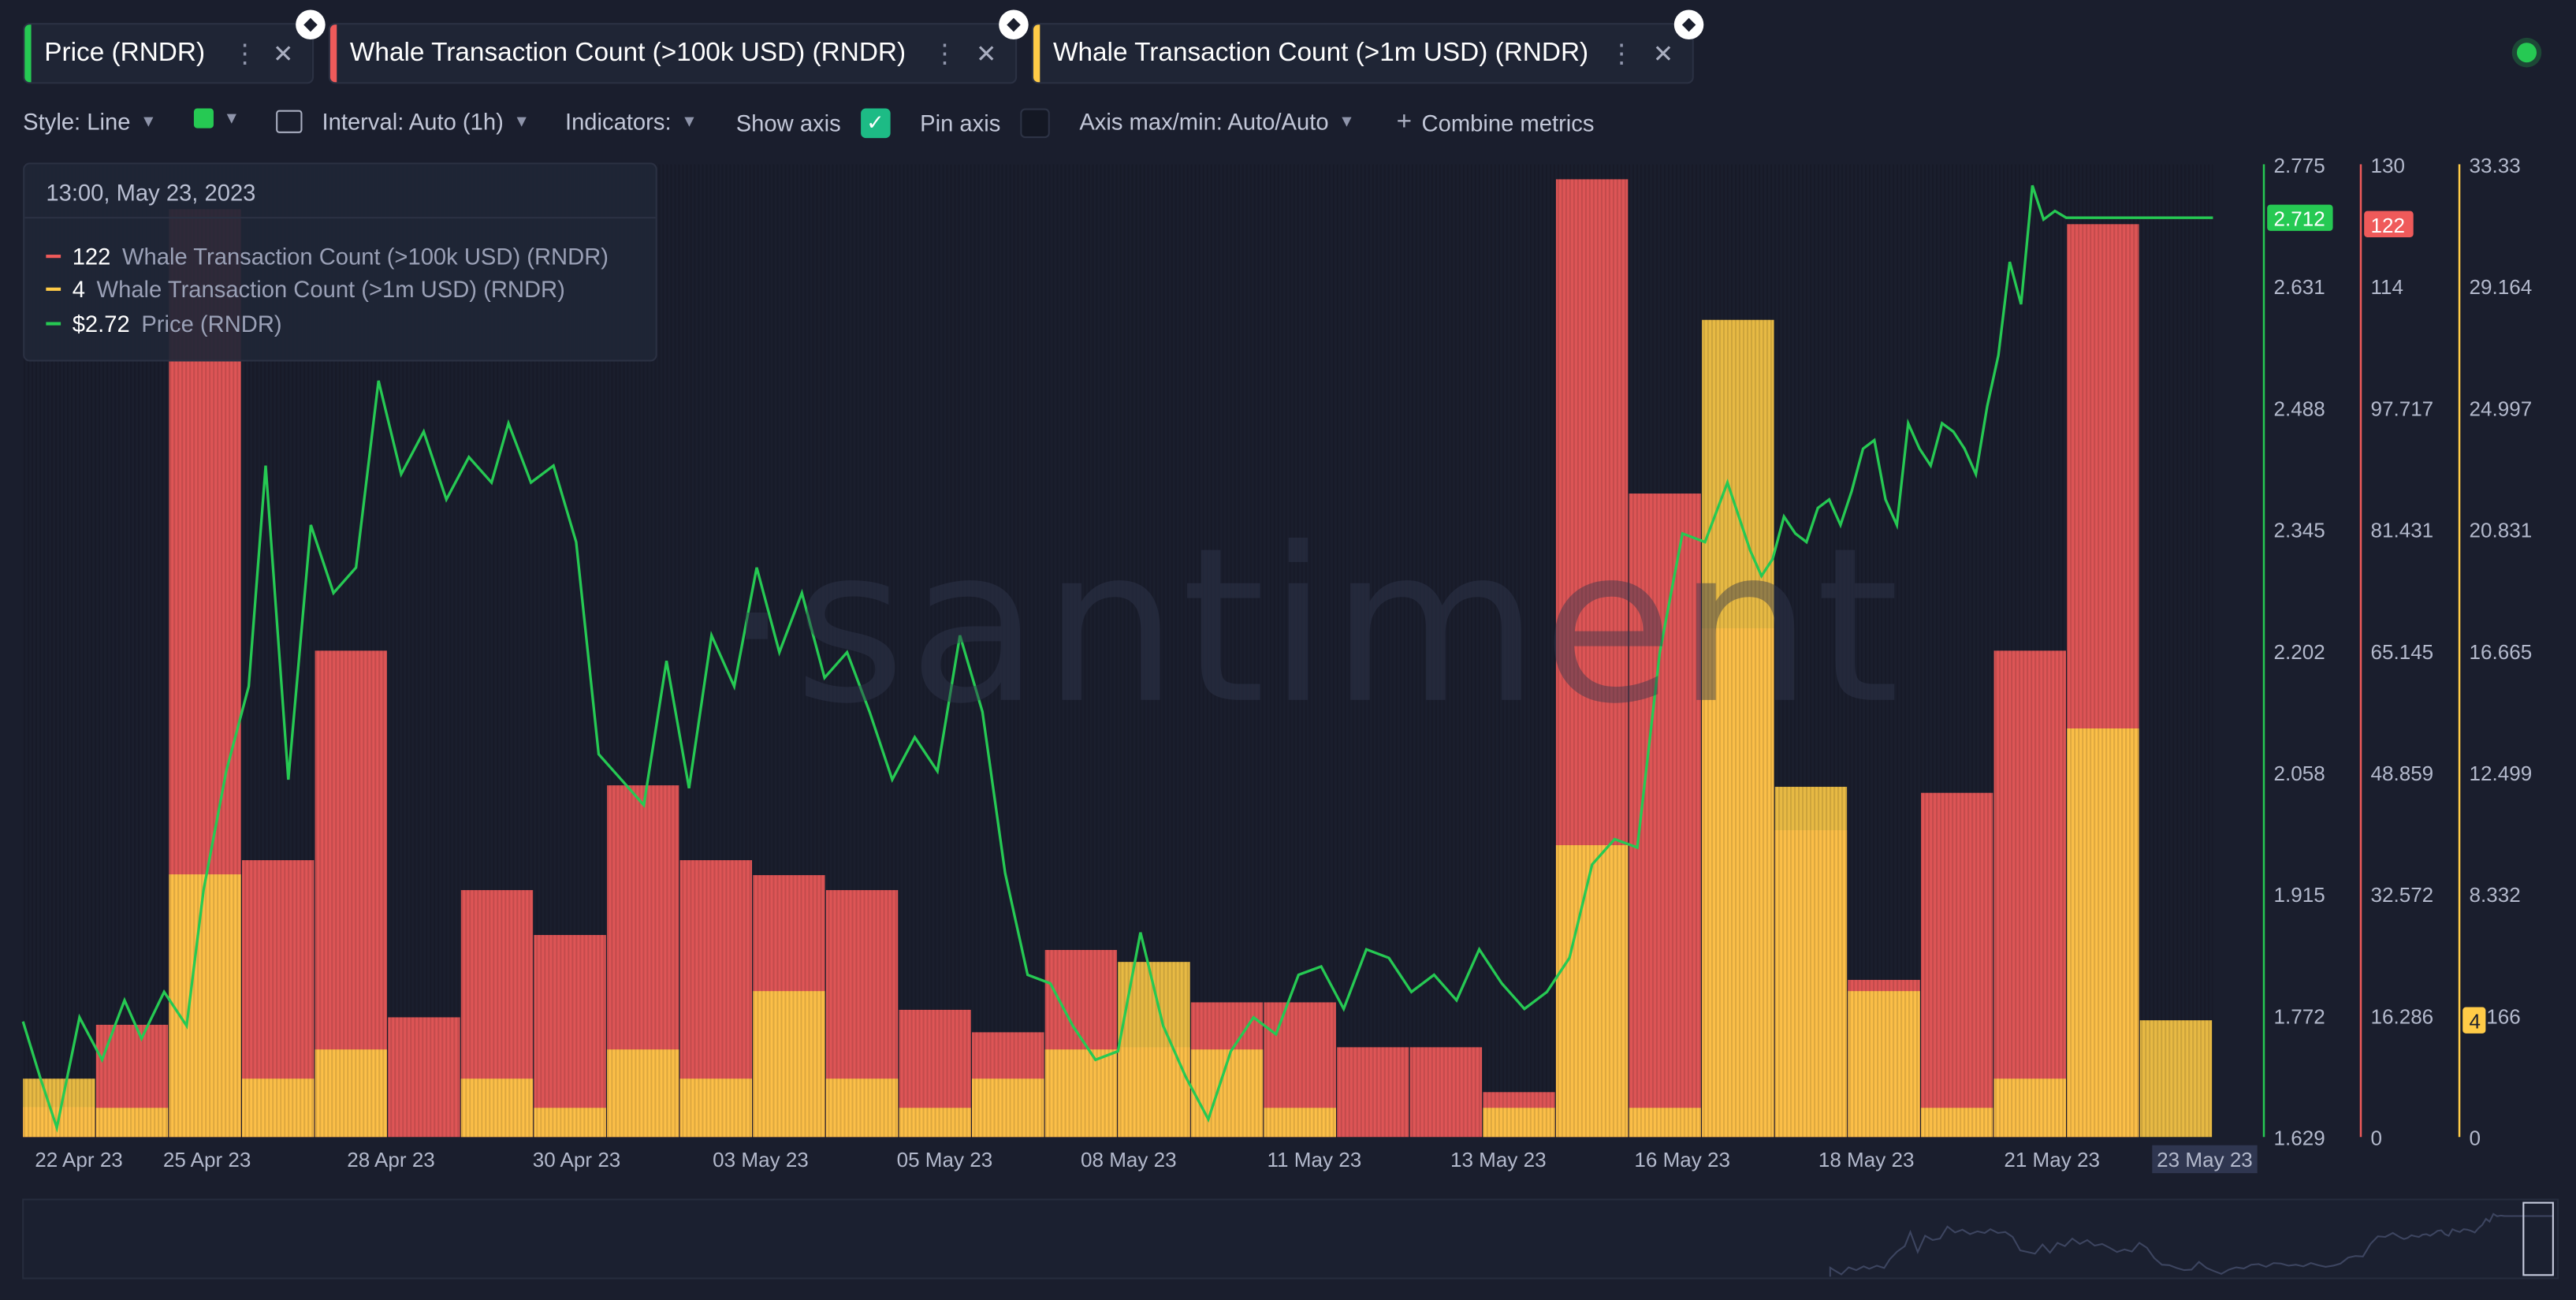 Image resolution: width=2576 pixels, height=1300 pixels. I want to click on axis-tick-label: 2.488, so click(2299, 408).